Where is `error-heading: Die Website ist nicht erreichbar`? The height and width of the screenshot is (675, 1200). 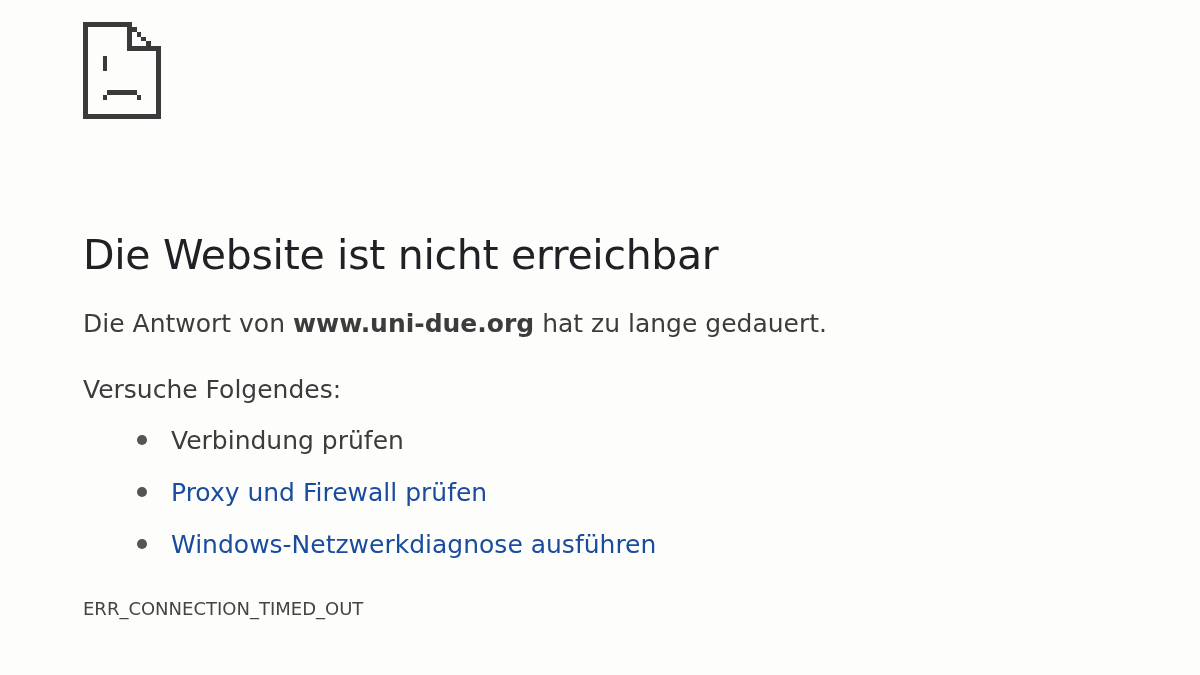
error-heading: Die Website ist nicht erreichbar is located at coordinates (401, 255).